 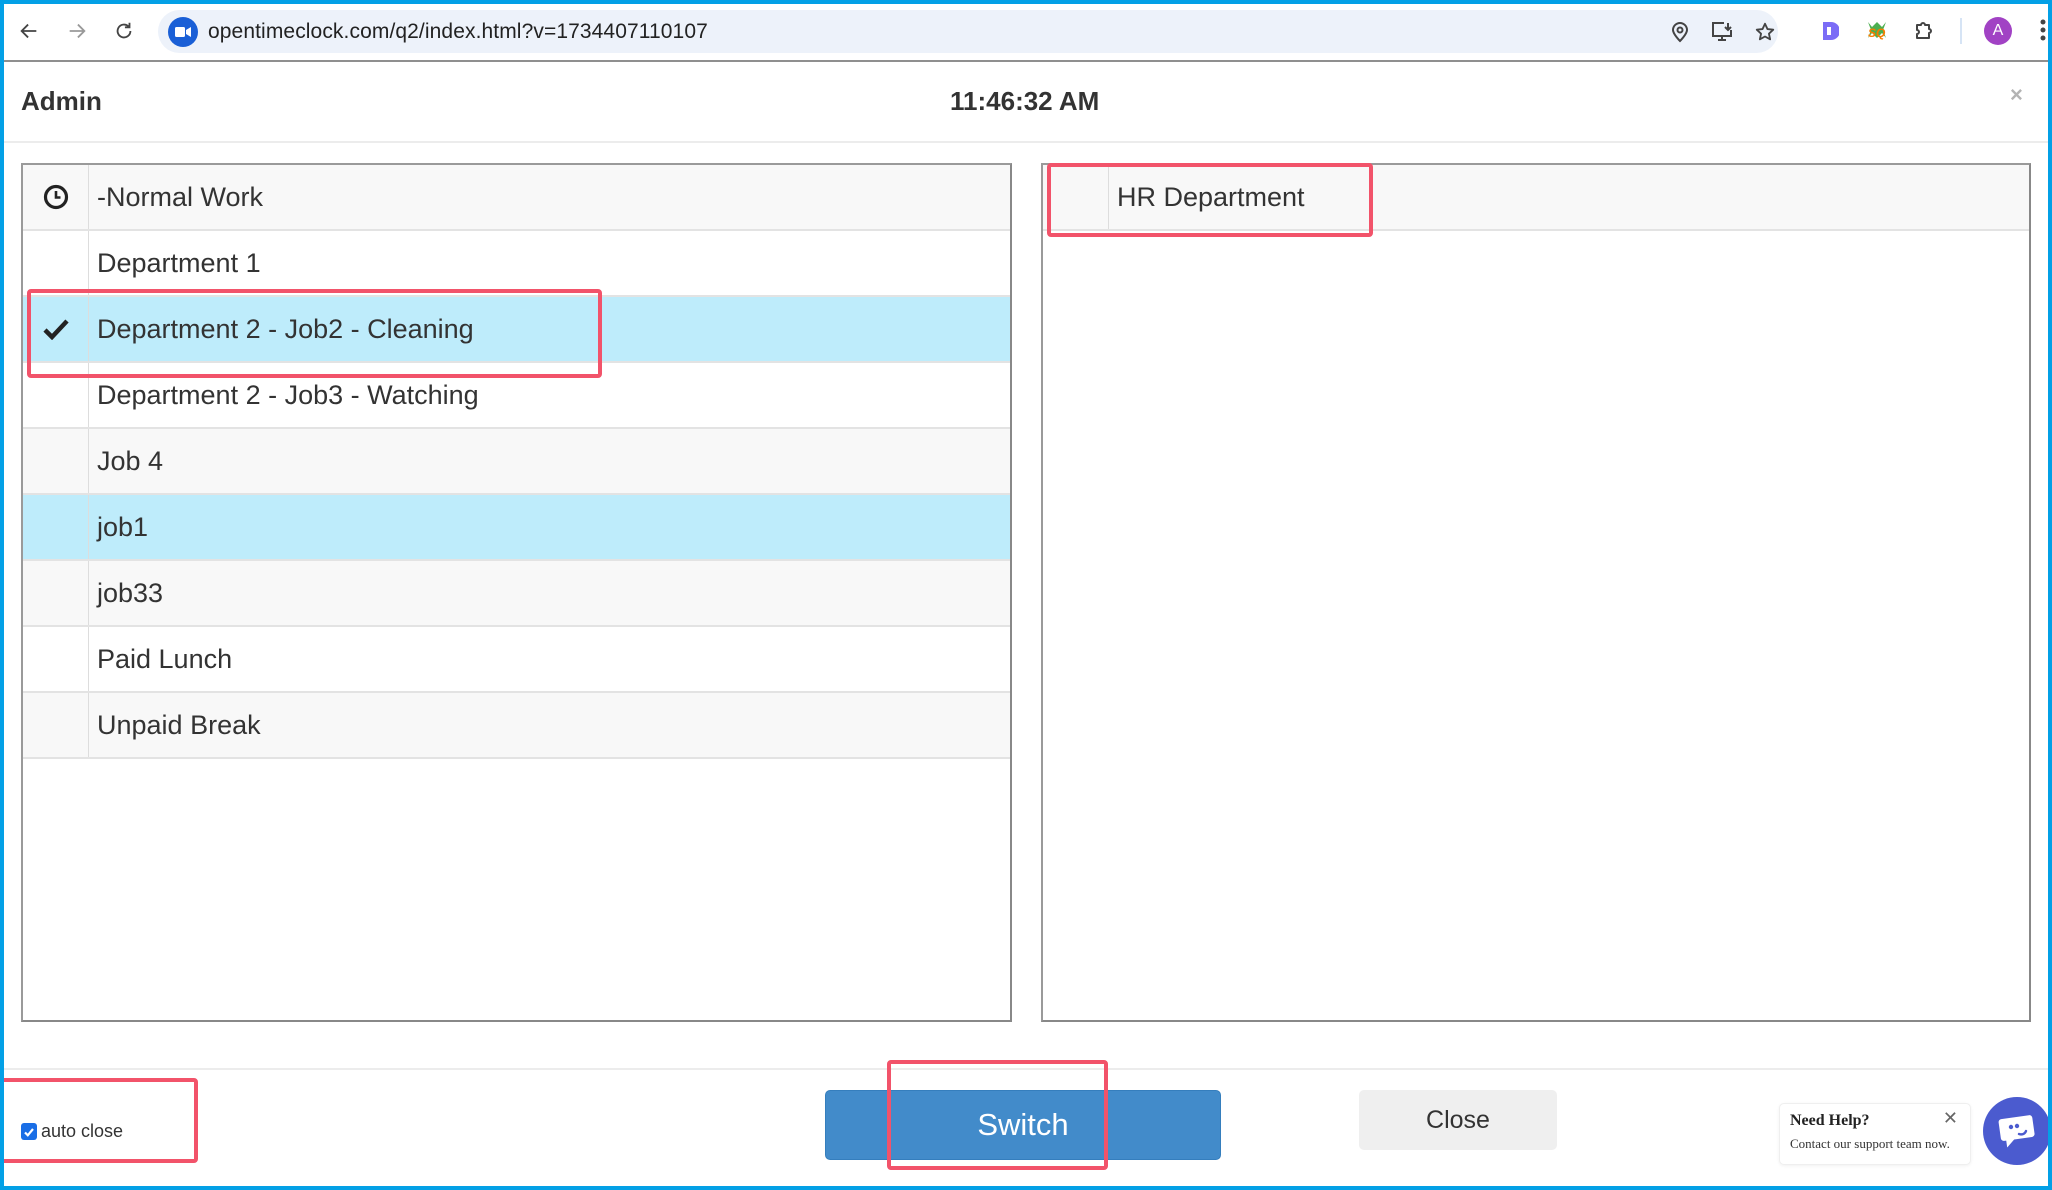 I want to click on job-row-department-1: Department 1, so click(x=516, y=264).